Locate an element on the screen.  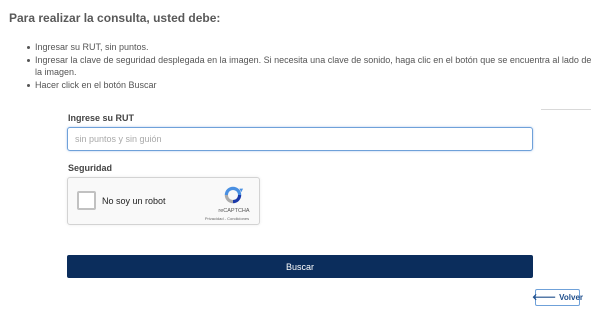
recaptcha-label: No soy un robot is located at coordinates (134, 201).